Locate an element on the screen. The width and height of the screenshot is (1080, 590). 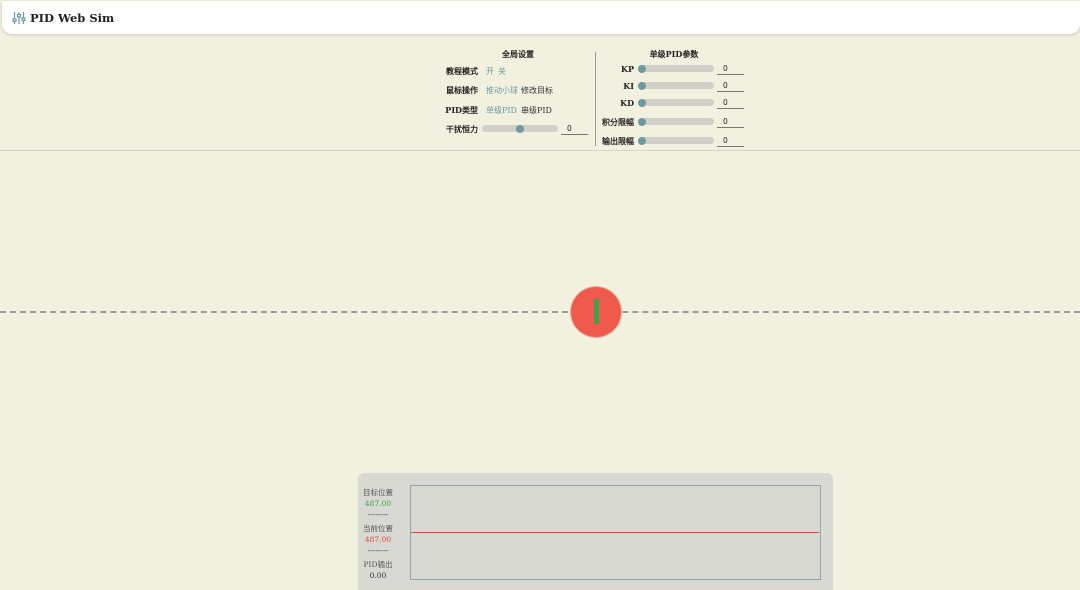
output-limit-label: 输出限幅 is located at coordinates (618, 141).